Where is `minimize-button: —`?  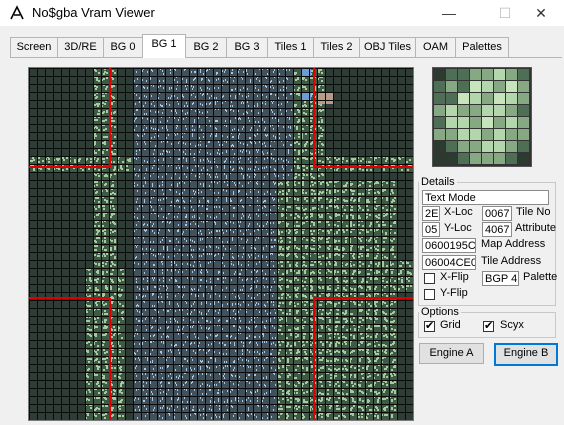
minimize-button: — is located at coordinates (449, 13).